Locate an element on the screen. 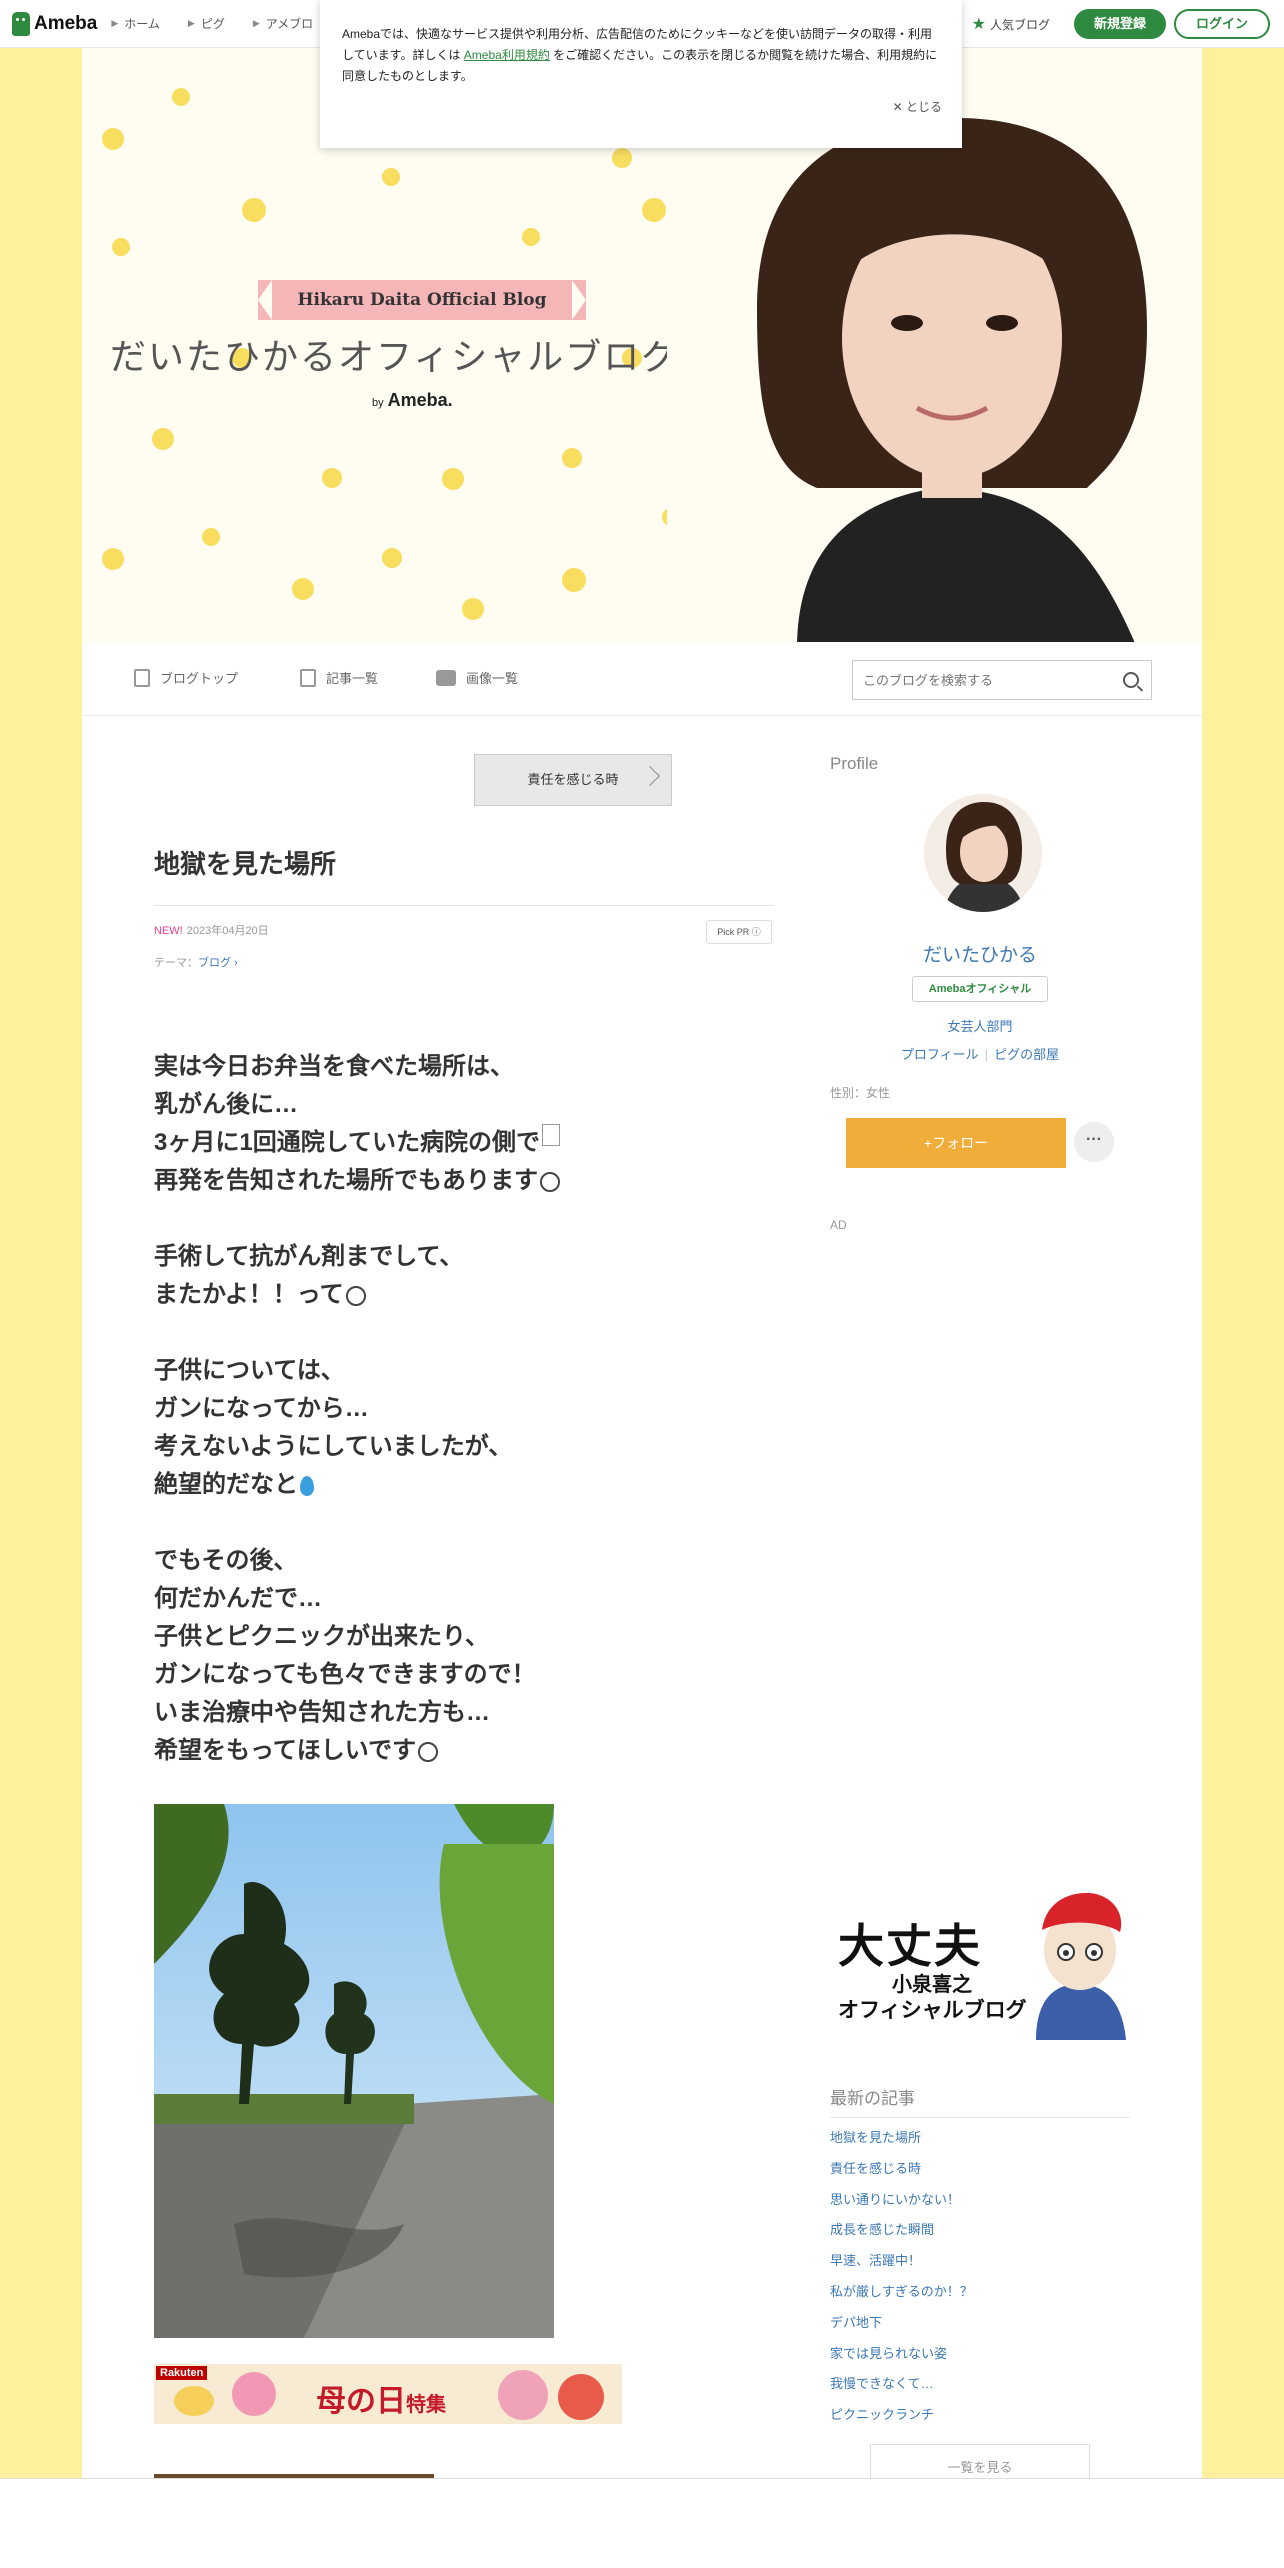 This screenshot has width=1284, height=2568. more-options-button: ··· is located at coordinates (1094, 1142).